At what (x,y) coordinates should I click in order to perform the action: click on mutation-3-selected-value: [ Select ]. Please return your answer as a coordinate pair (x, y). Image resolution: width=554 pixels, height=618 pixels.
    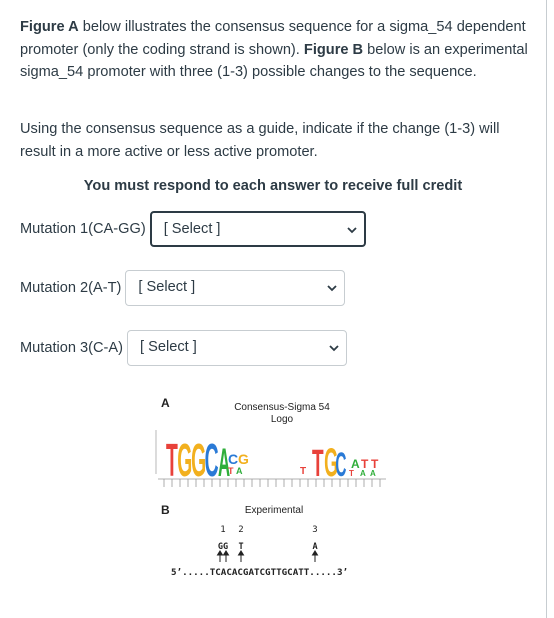
    Looking at the image, I should click on (168, 347).